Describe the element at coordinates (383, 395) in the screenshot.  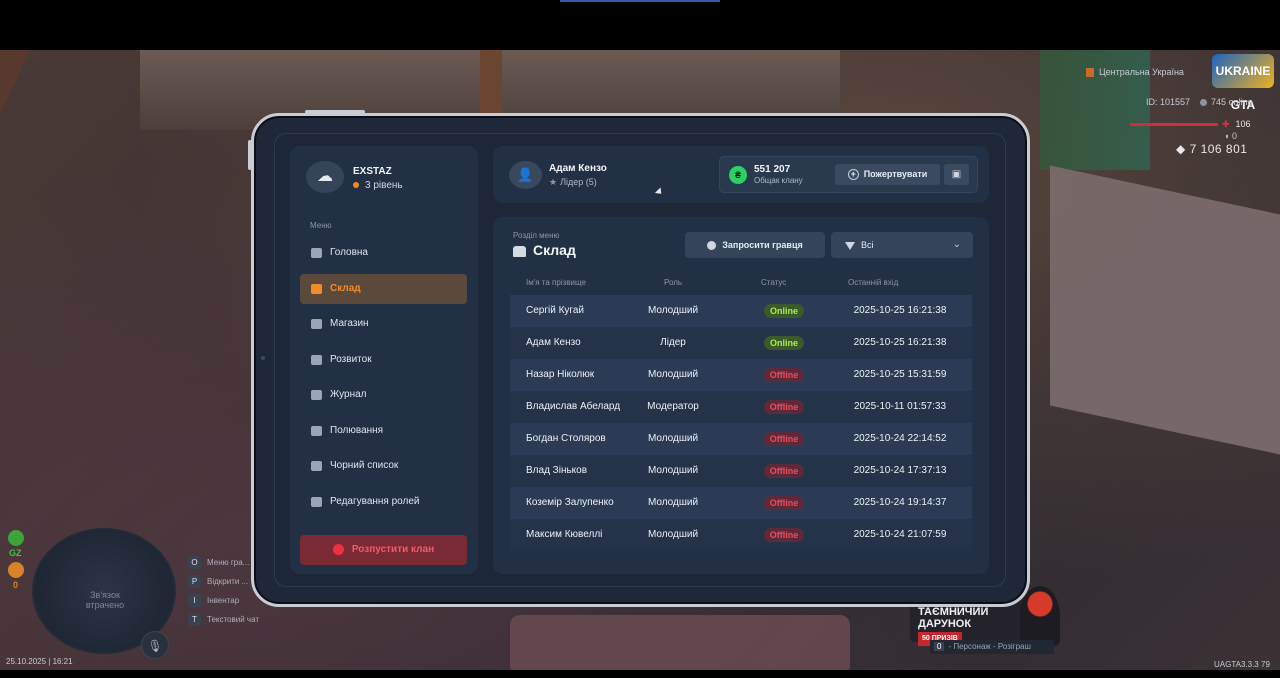
I see `sidebar-item-journal: Журнал` at that location.